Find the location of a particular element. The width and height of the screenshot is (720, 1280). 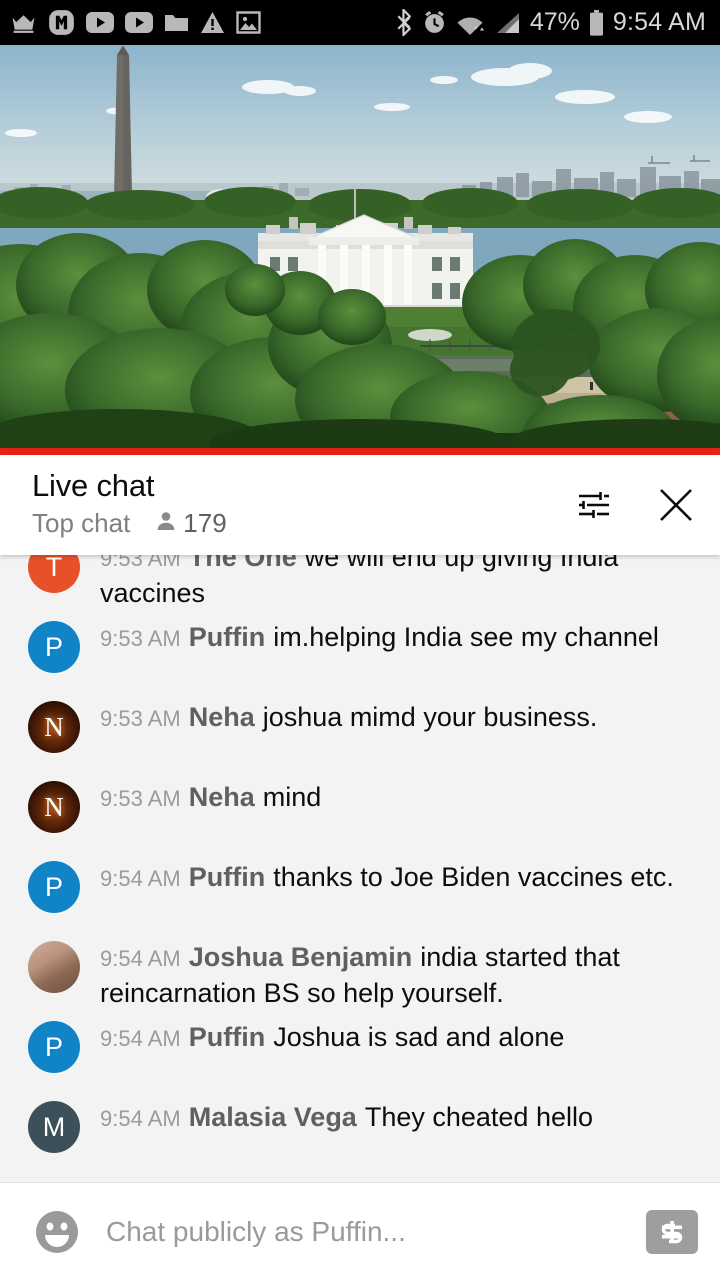

sliders-icon is located at coordinates (594, 505).